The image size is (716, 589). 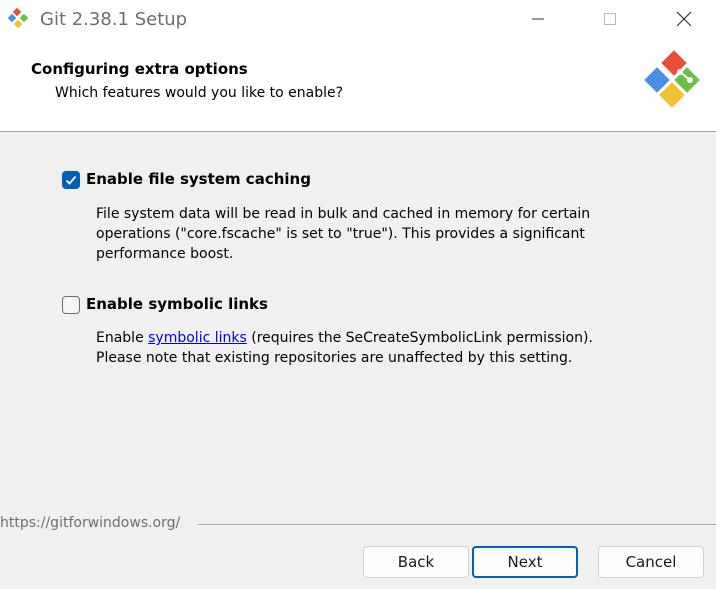 What do you see at coordinates (199, 93) in the screenshot?
I see `page-subtitle: Which features would you like to enable?` at bounding box center [199, 93].